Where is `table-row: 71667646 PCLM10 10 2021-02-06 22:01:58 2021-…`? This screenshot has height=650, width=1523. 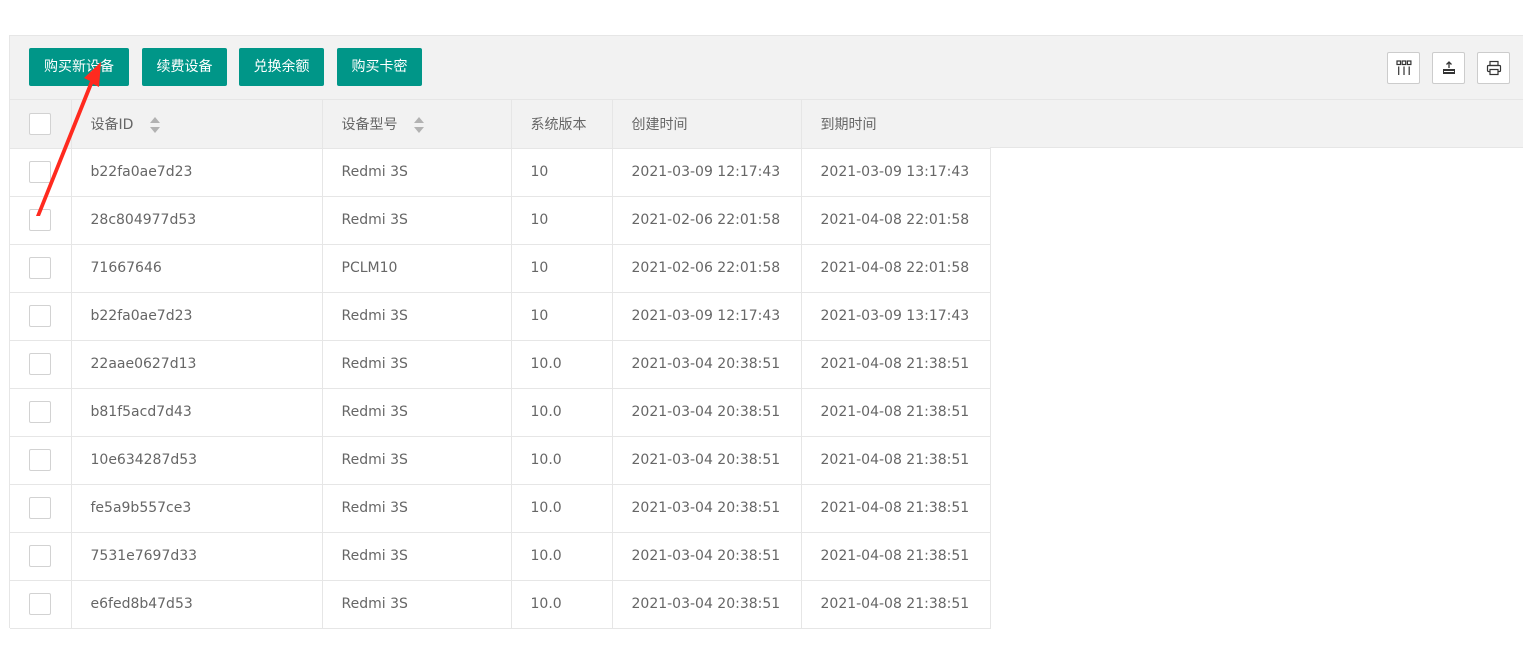 table-row: 71667646 PCLM10 10 2021-02-06 22:01:58 2021-… is located at coordinates (500, 268).